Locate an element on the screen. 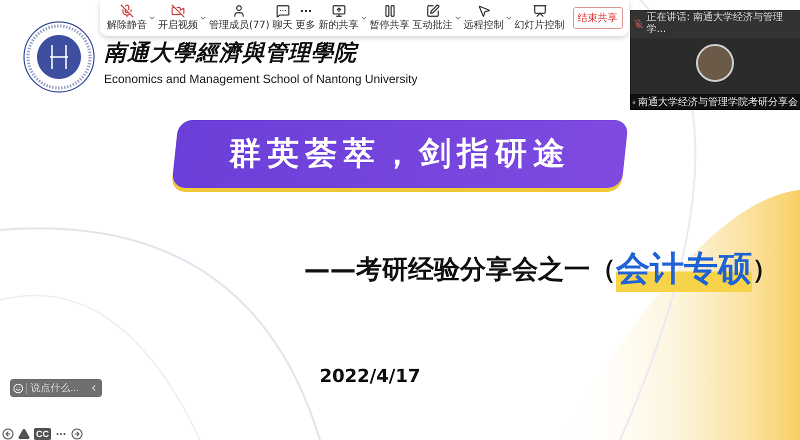  toolbar-button: 幻灯片控制 is located at coordinates (540, 18).